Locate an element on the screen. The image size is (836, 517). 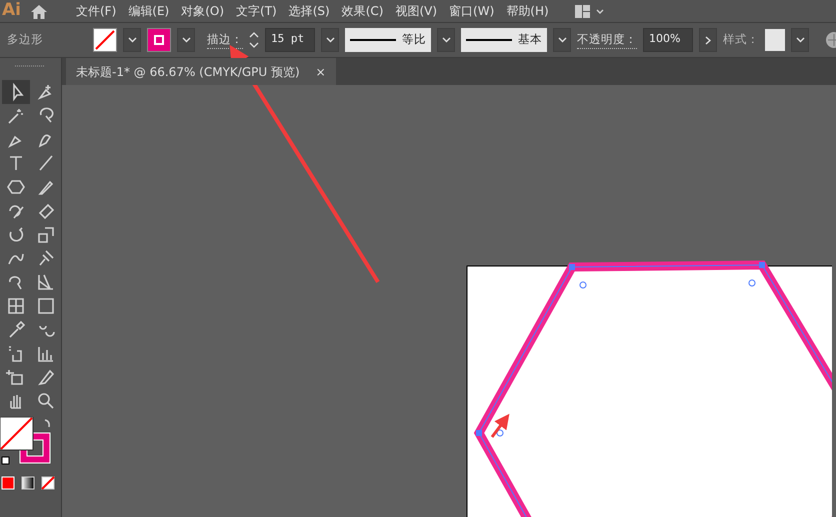
opacity-label: 不透明度： is located at coordinates (607, 40).